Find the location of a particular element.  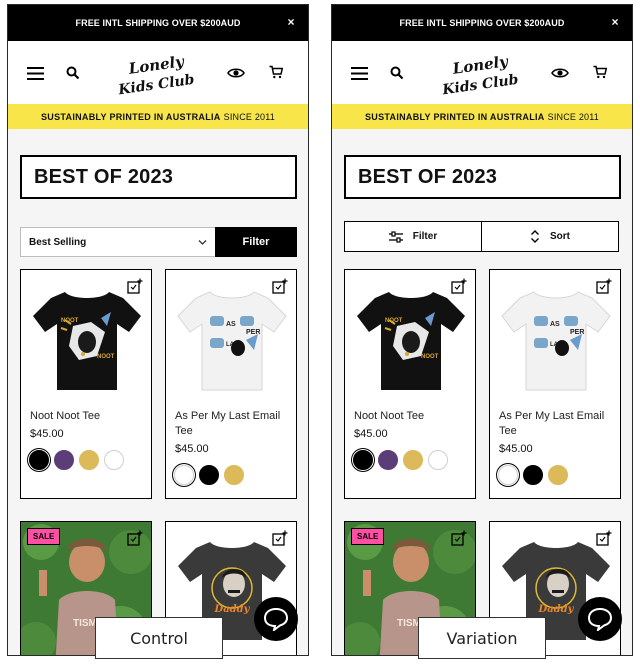

sort-arrows-icon is located at coordinates (535, 236).